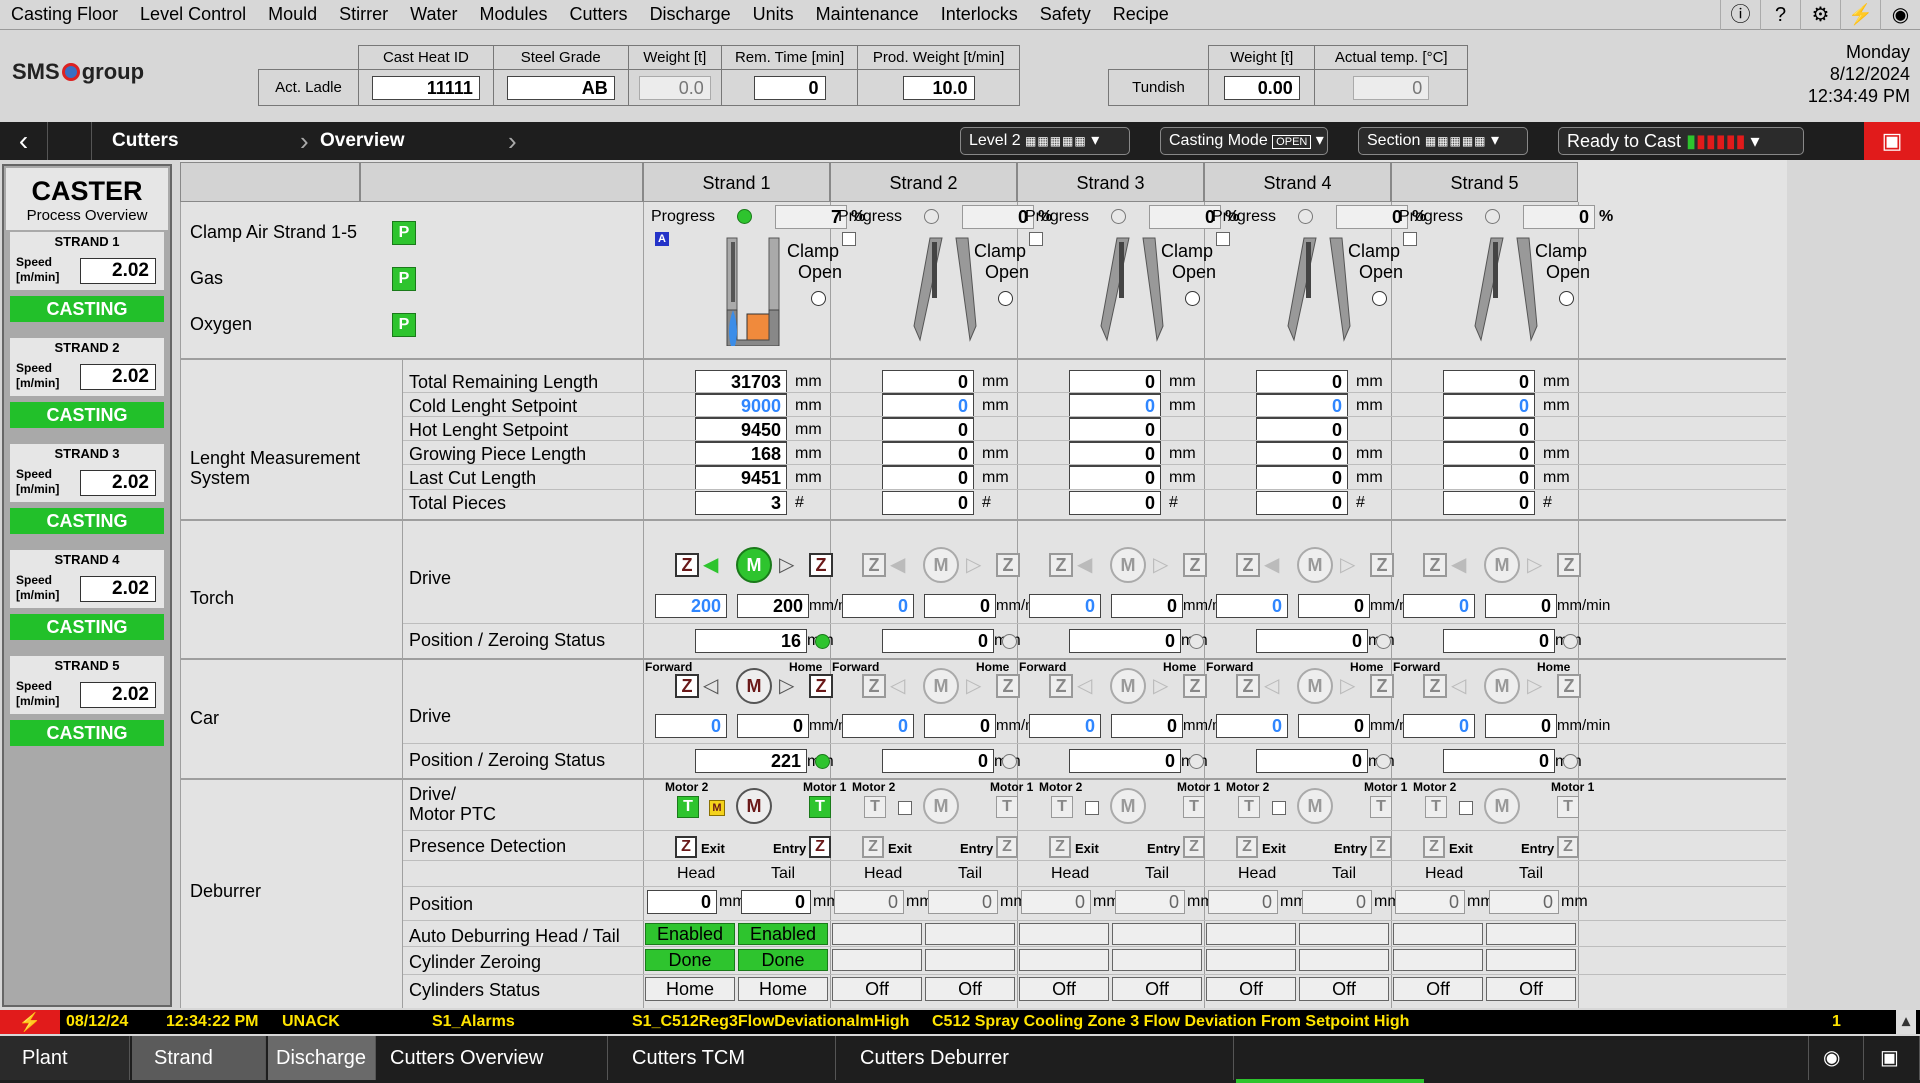 The image size is (1920, 1083). Describe the element at coordinates (1248, 565) in the screenshot. I see `torch-z-left-strand-4: Z` at that location.